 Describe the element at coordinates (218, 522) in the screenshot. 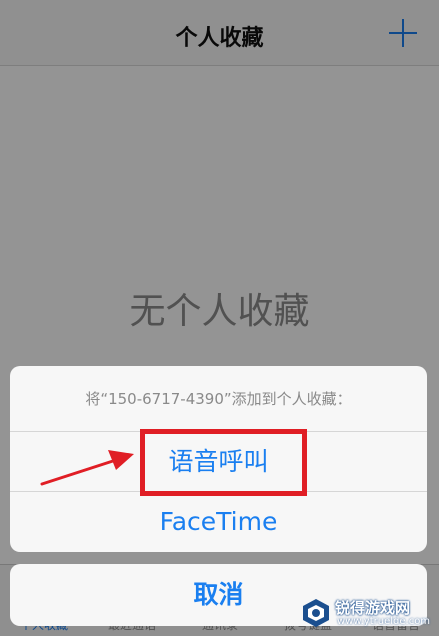

I see `facetime-button: FaceTime` at that location.